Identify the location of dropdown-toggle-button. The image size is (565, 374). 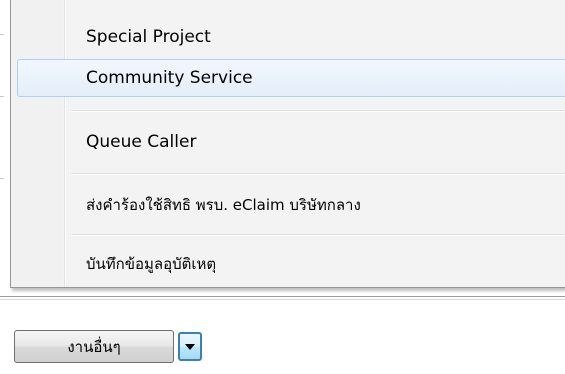
(190, 346).